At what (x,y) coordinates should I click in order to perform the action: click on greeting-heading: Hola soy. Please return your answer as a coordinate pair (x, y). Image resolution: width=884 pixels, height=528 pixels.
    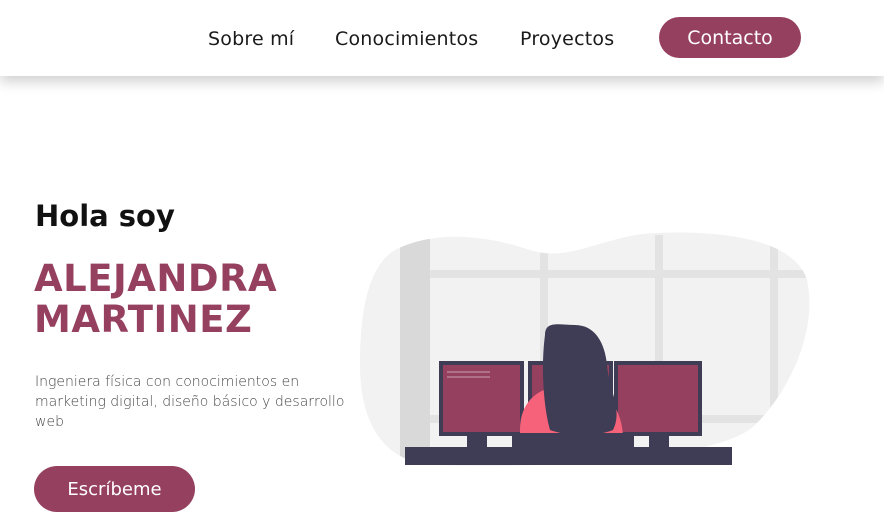
    Looking at the image, I should click on (105, 216).